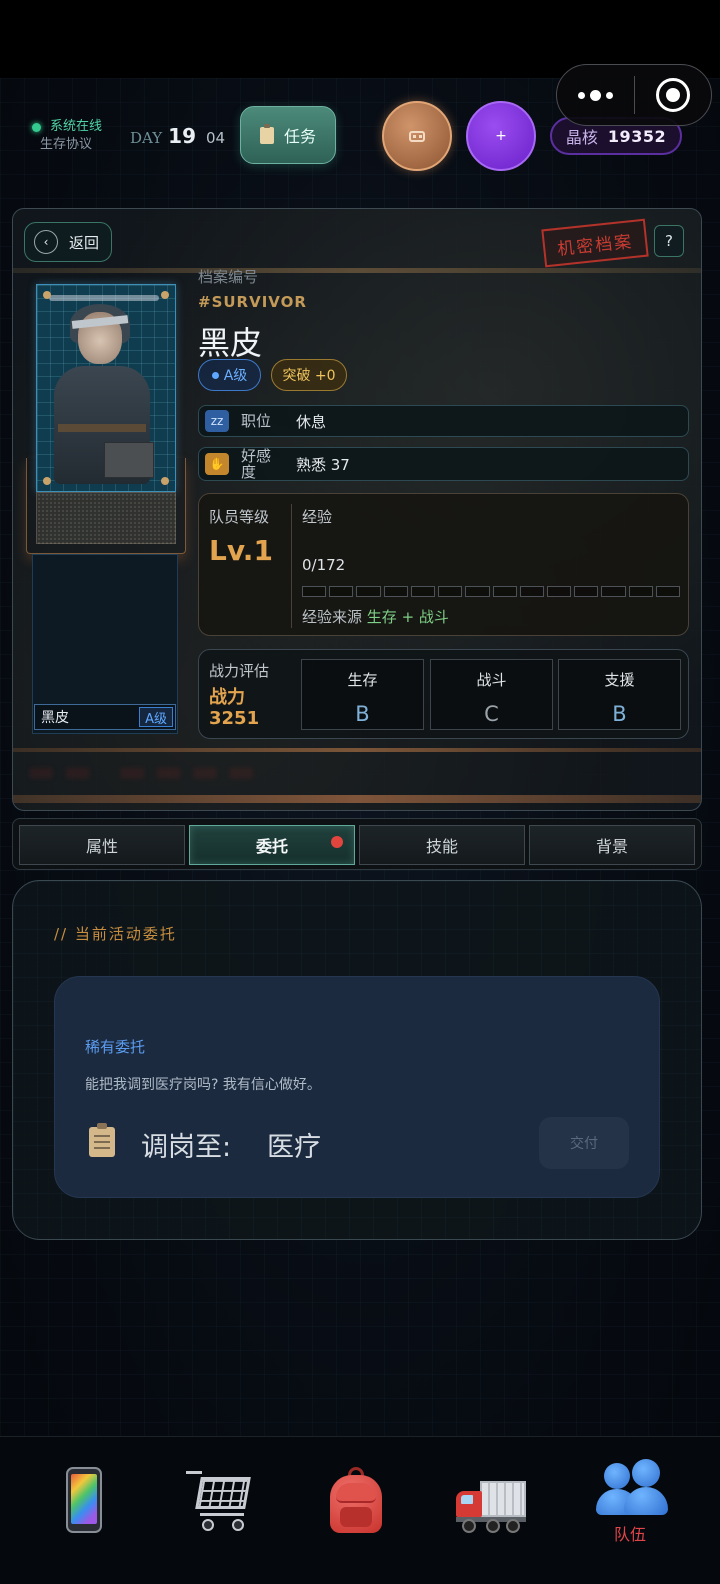 This screenshot has height=1584, width=720. What do you see at coordinates (241, 550) in the screenshot?
I see `level-value: Lv.1` at bounding box center [241, 550].